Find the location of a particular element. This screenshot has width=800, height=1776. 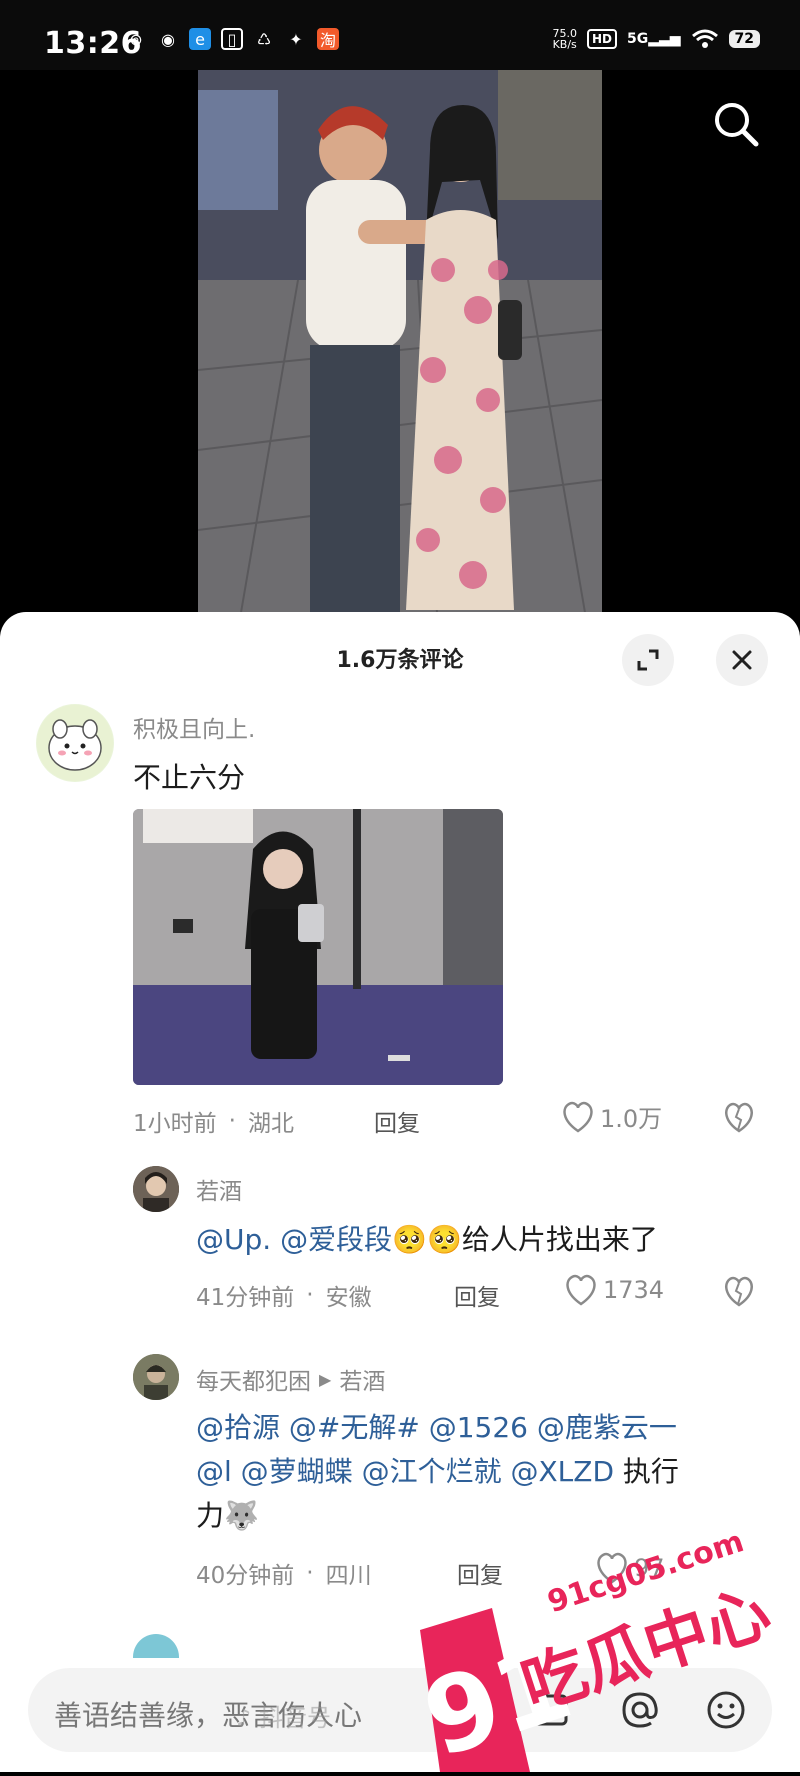

reply-text-line: 力🐺 is located at coordinates (227, 1514).